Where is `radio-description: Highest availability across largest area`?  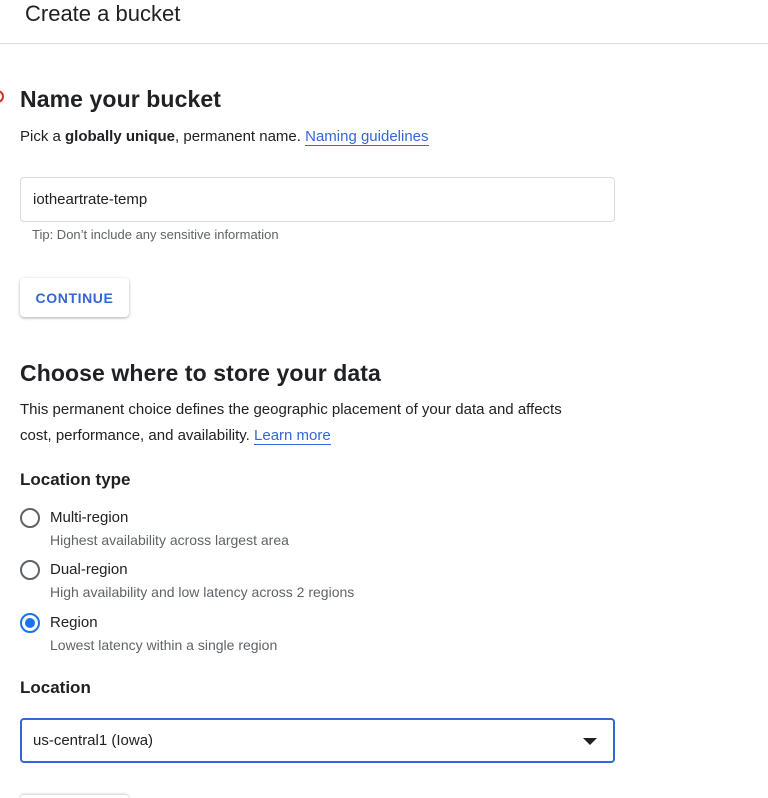 radio-description: Highest availability across largest area is located at coordinates (169, 540).